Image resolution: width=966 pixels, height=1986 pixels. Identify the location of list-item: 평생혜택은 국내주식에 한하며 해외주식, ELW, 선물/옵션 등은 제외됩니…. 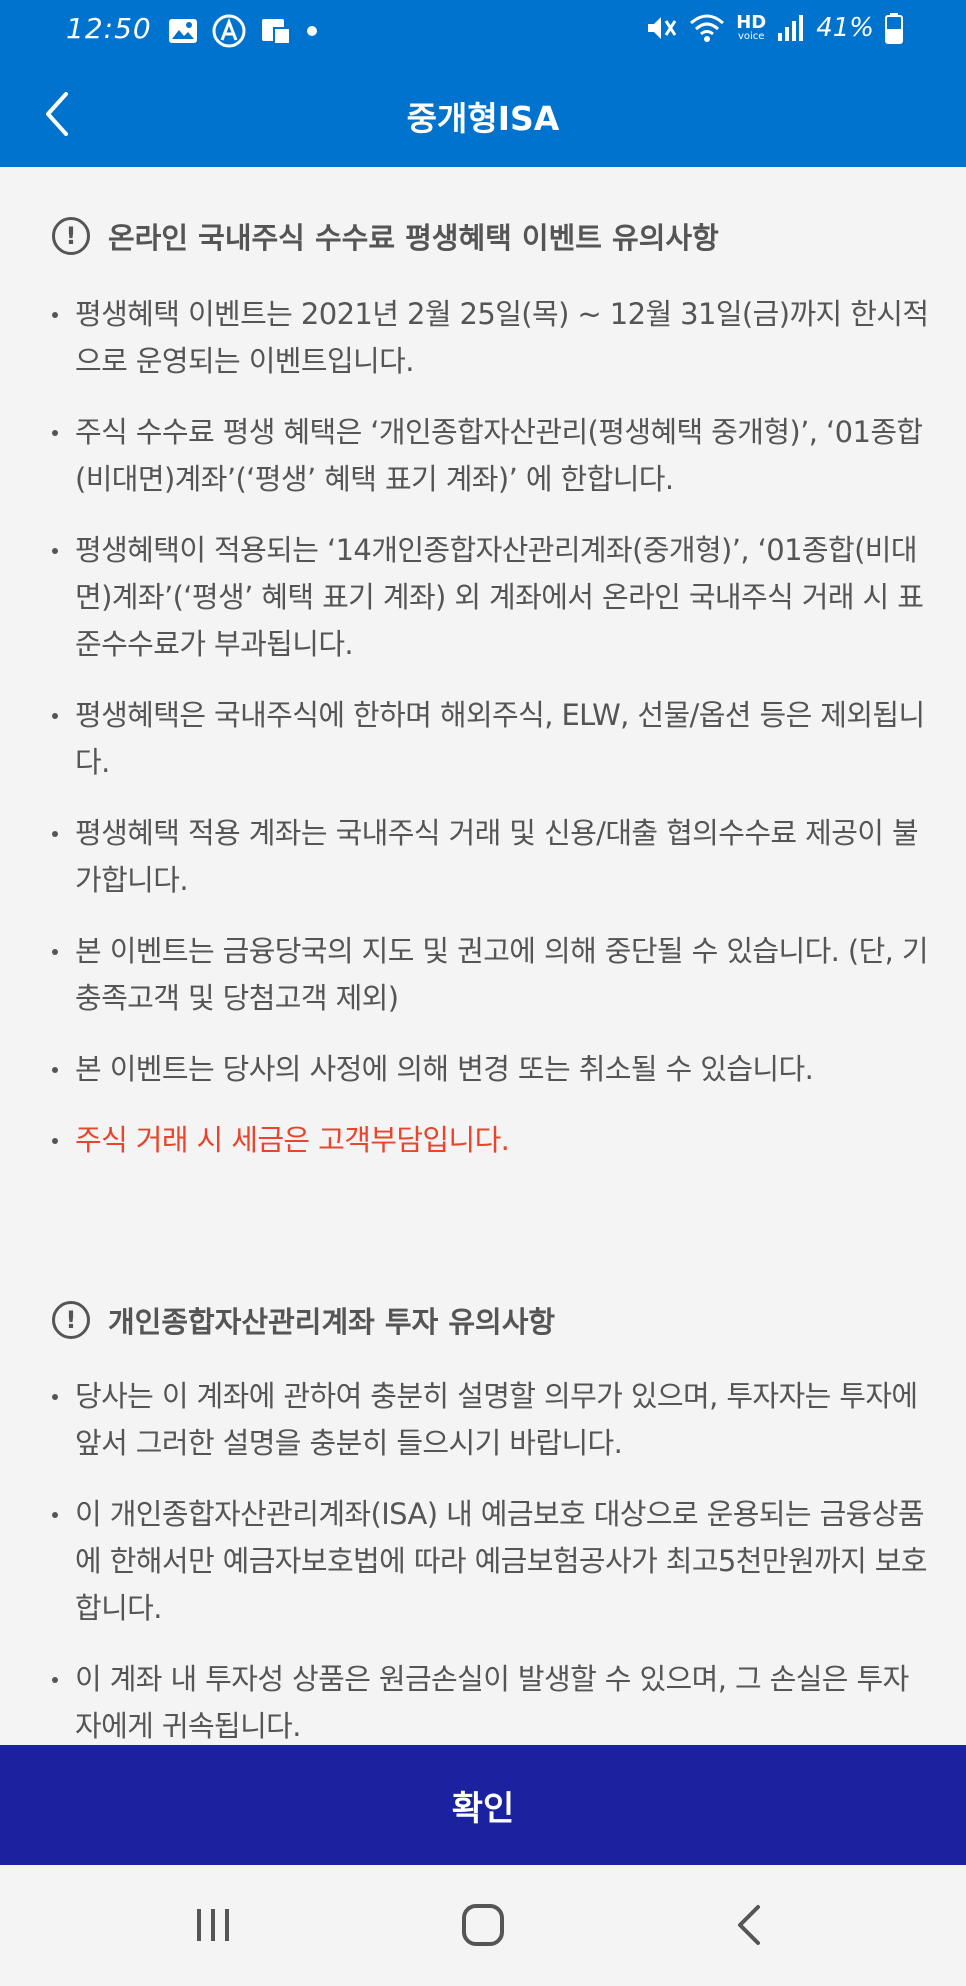
(490, 739).